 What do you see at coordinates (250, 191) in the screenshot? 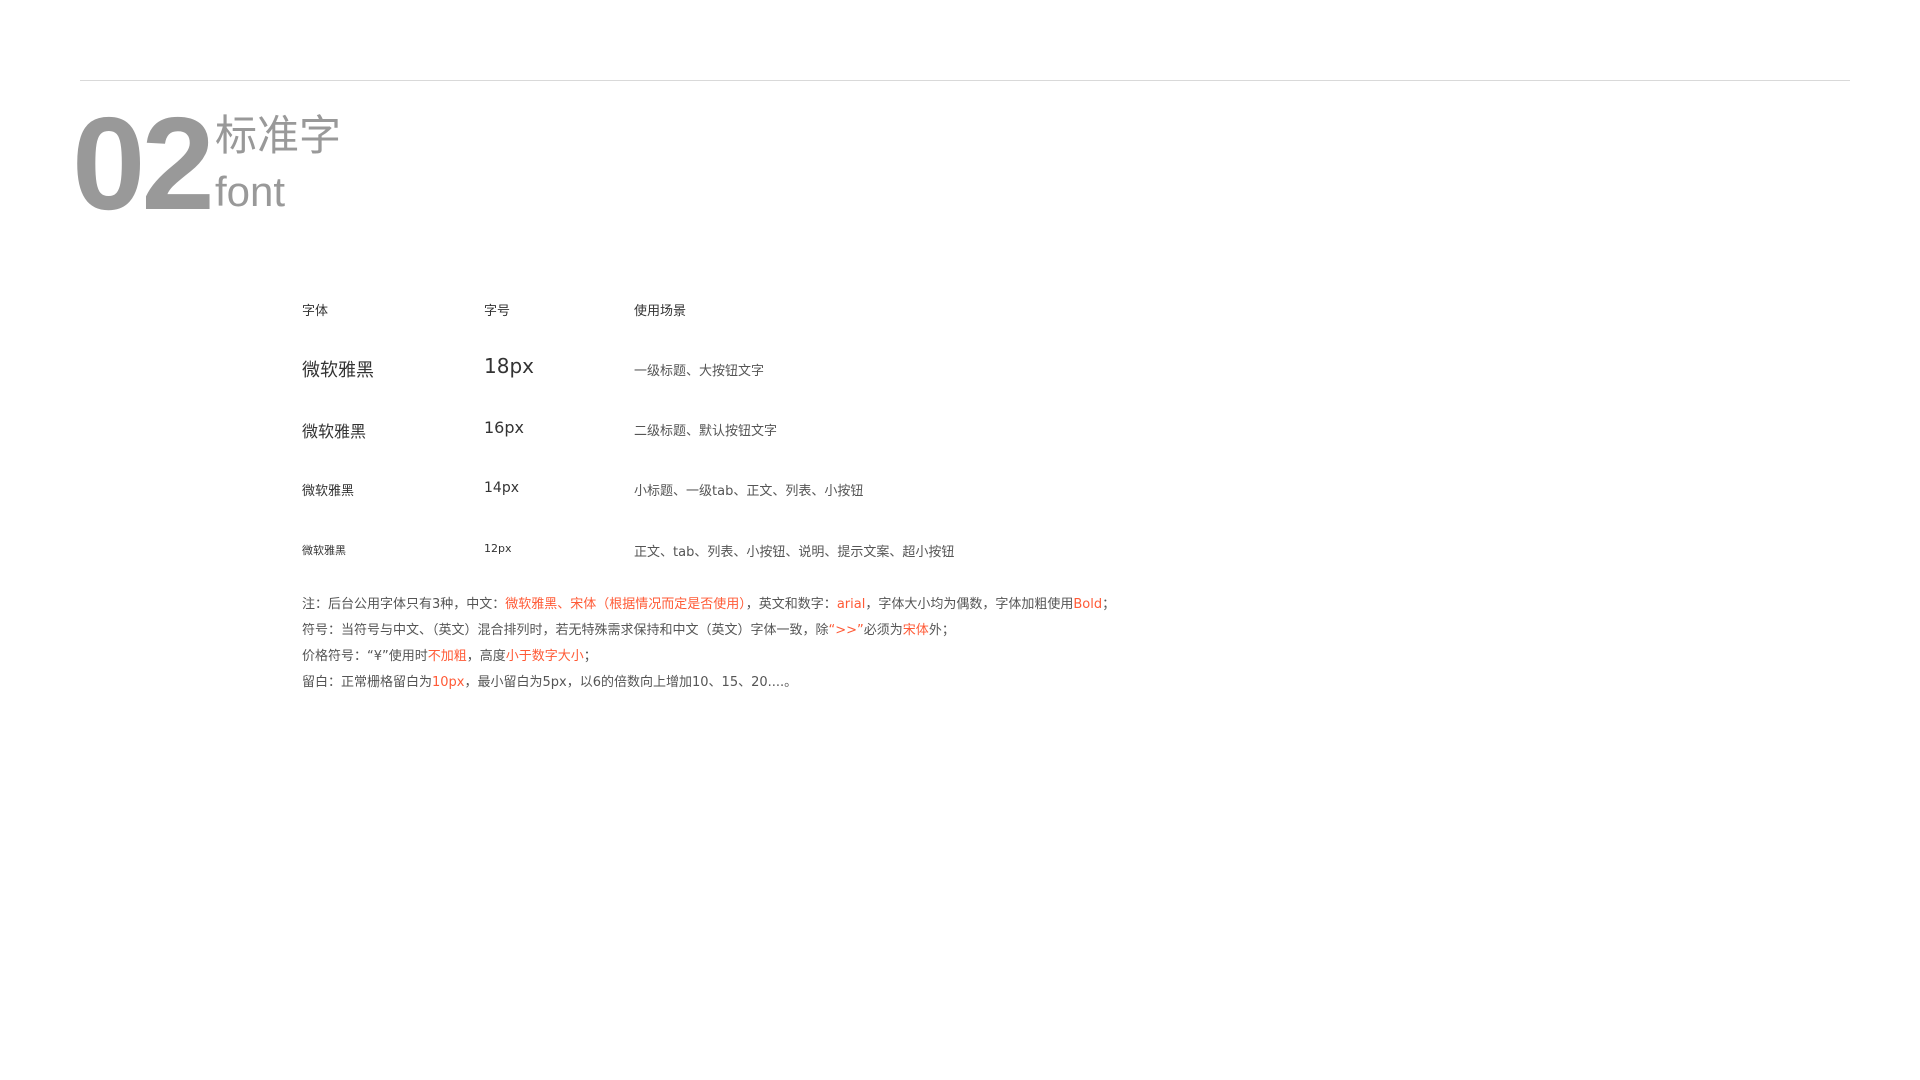
I see `section-title-en: font` at bounding box center [250, 191].